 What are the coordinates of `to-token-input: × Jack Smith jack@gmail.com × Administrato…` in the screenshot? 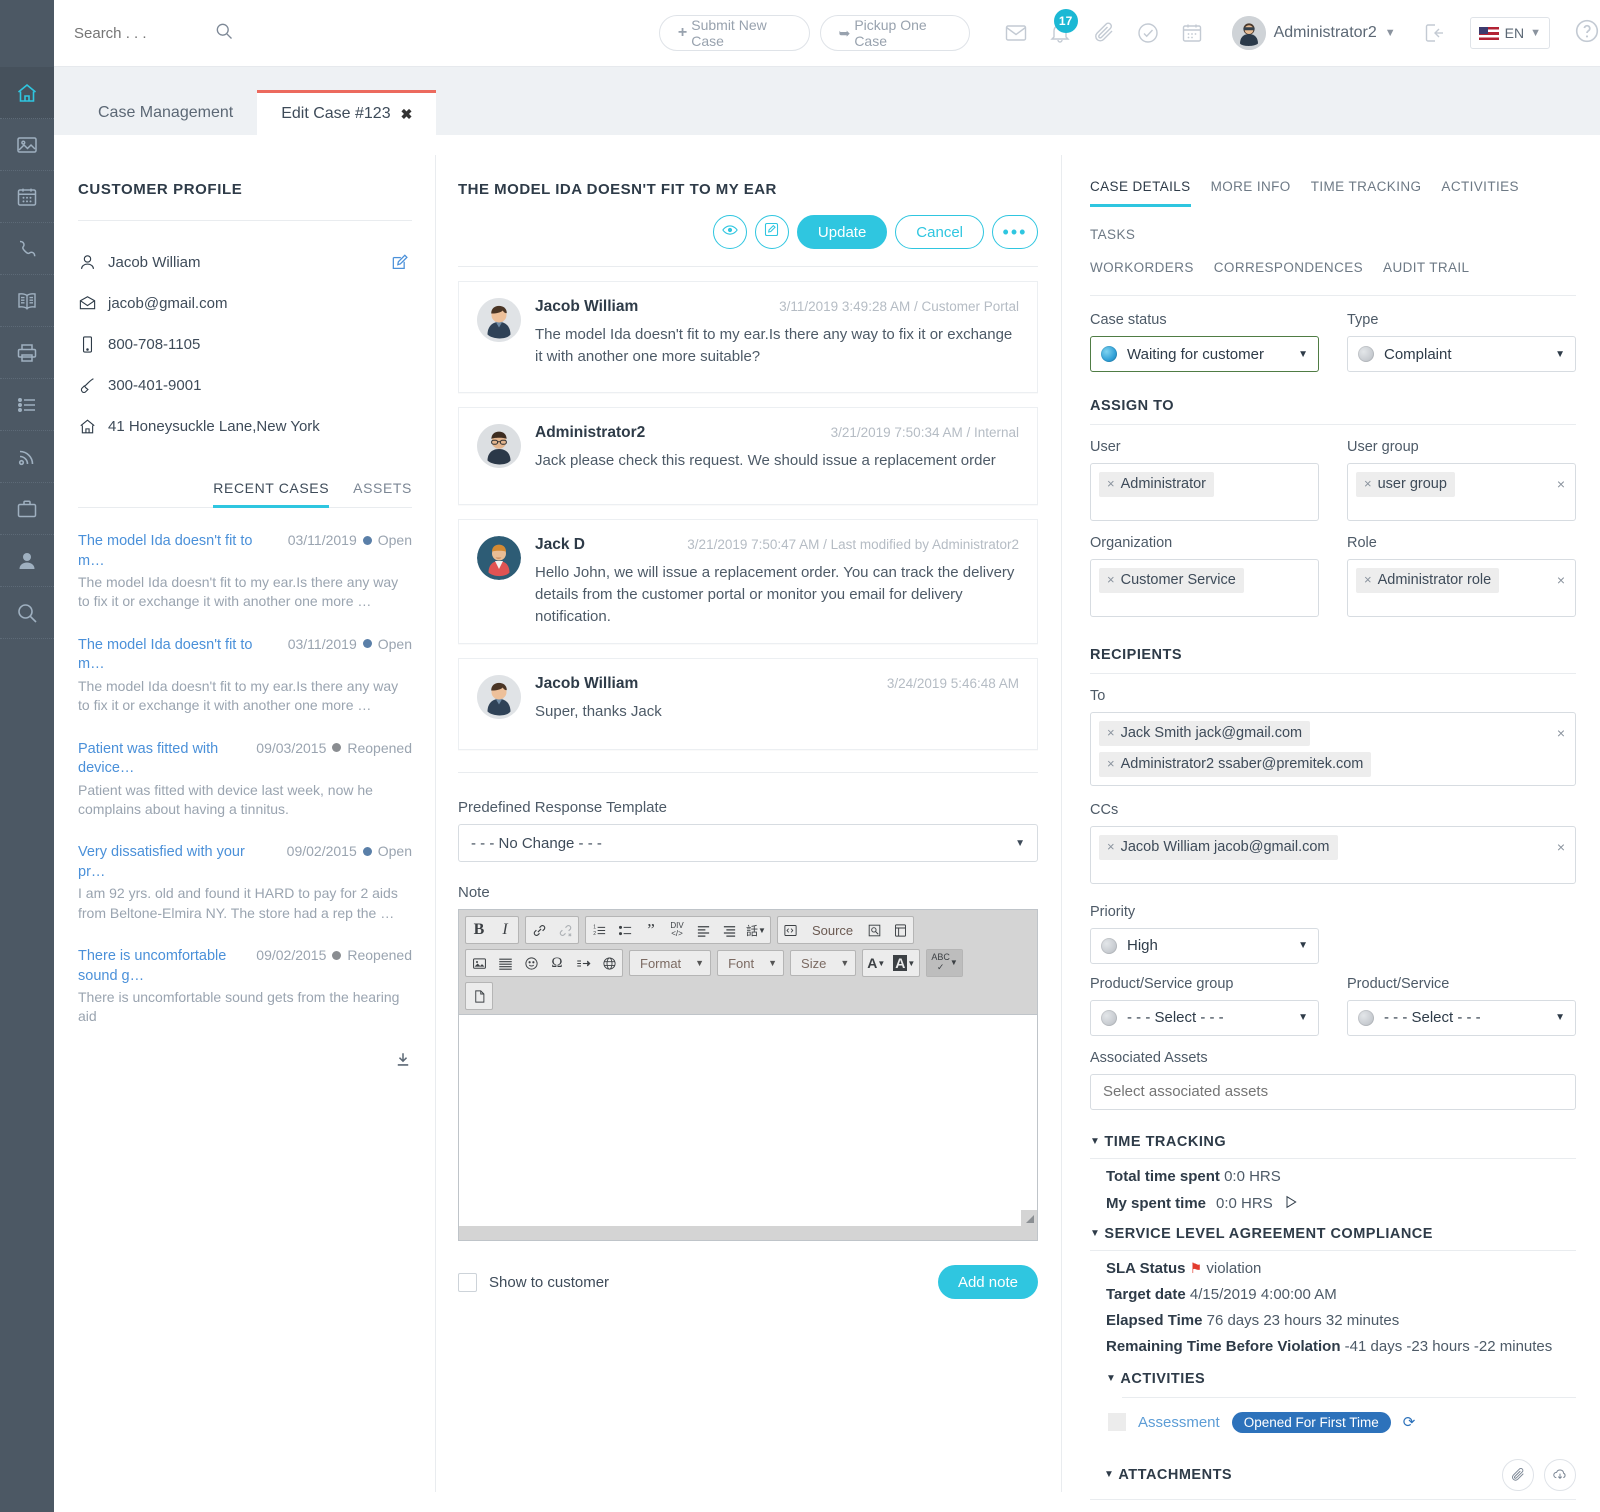 It's located at (1333, 749).